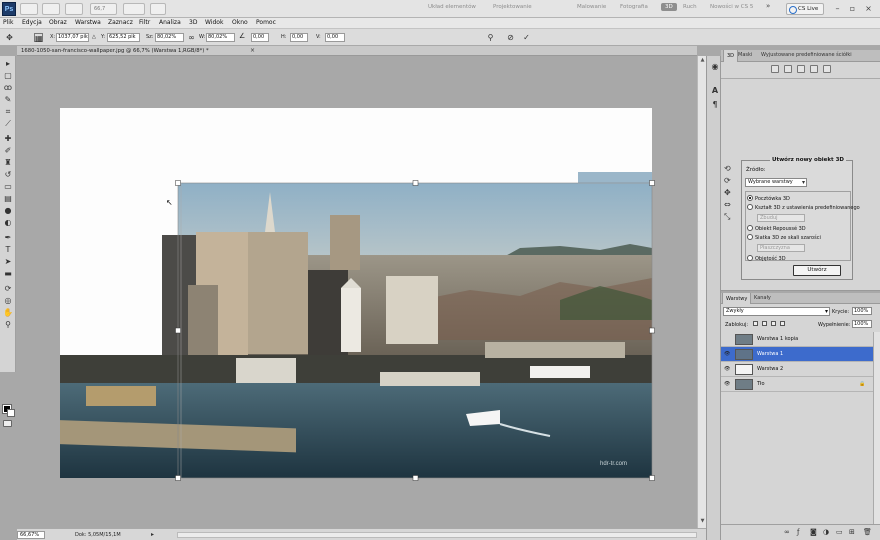 This screenshot has width=880, height=540. I want to click on workspace-5: Ruch, so click(690, 7).